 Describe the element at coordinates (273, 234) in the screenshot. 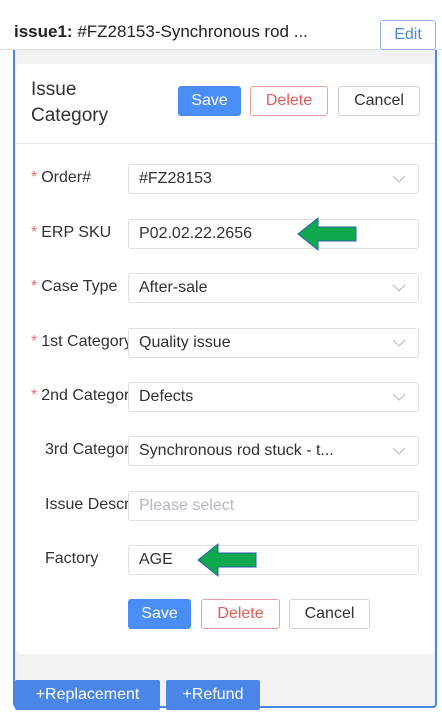

I see `erp-sku-input: P02.02.22.2656` at that location.